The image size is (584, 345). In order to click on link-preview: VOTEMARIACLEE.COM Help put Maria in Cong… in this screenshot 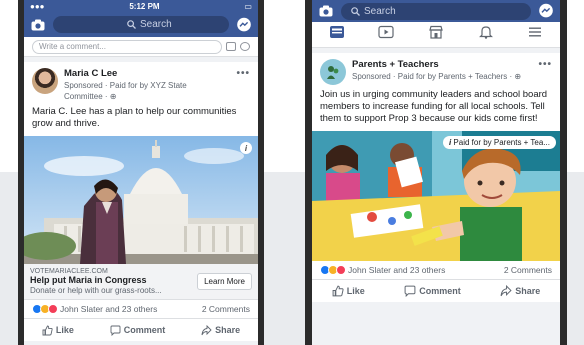, I will do `click(141, 282)`.